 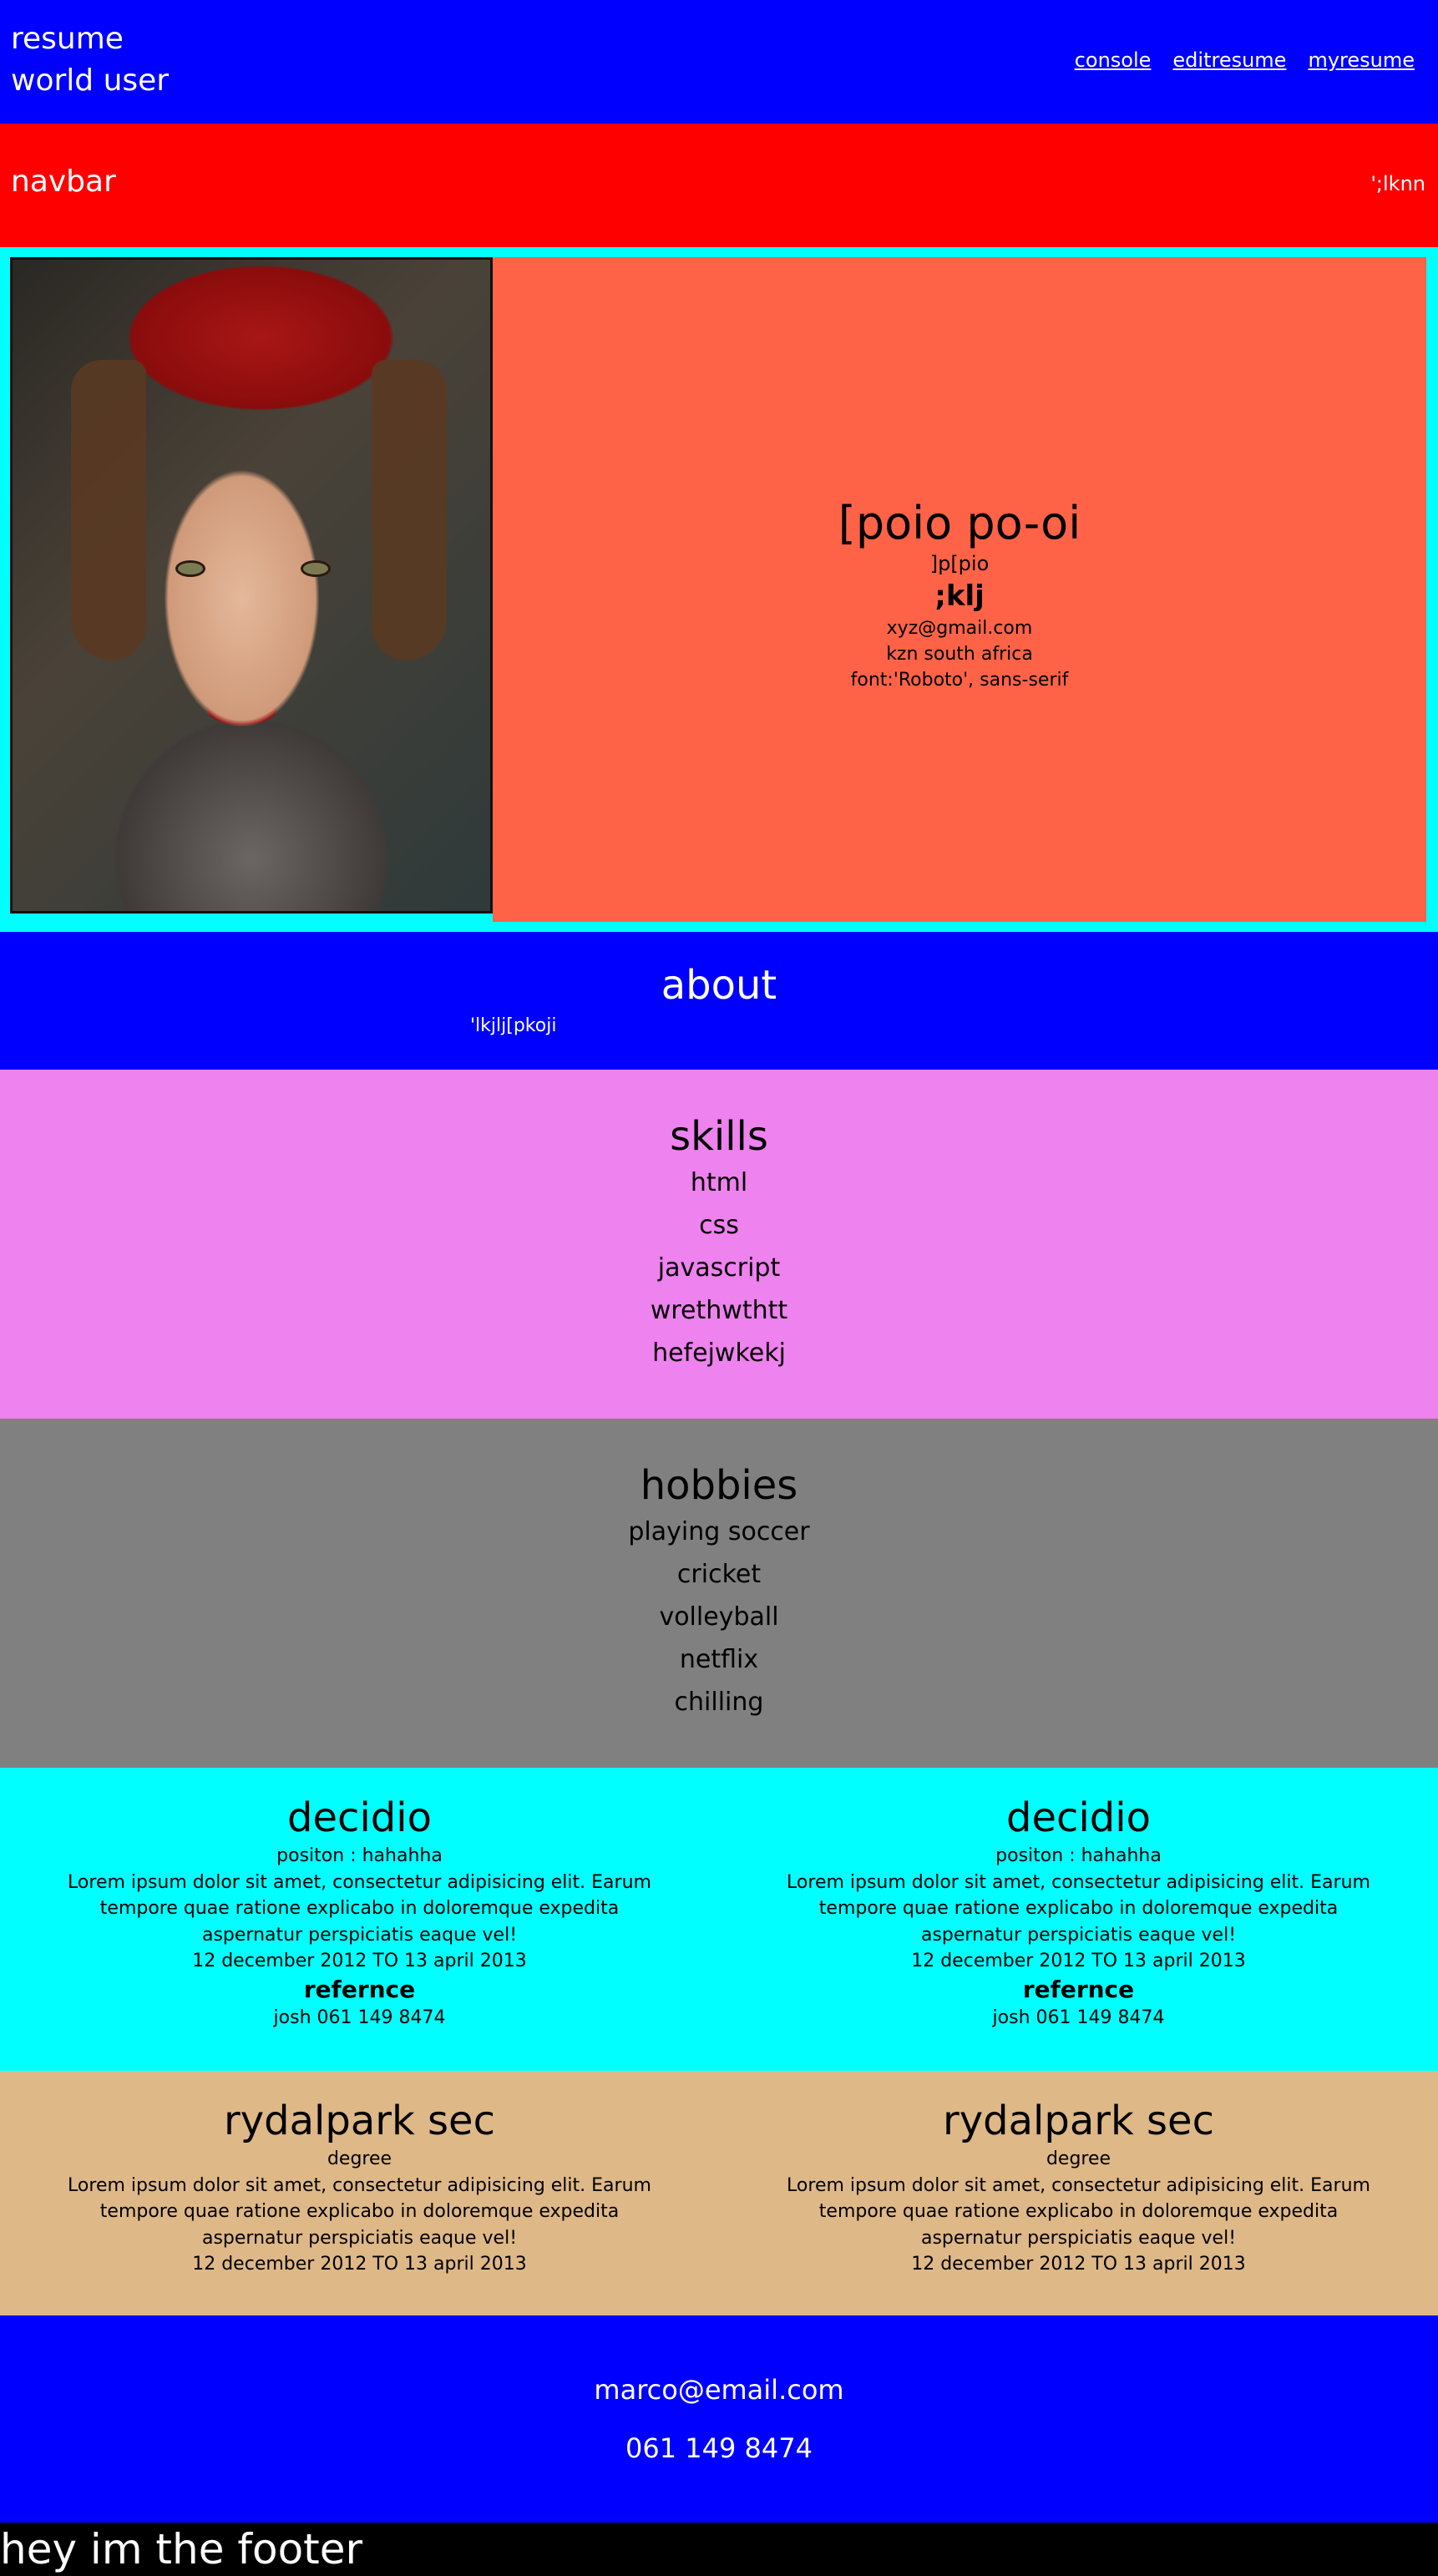 I want to click on skill-item: html, so click(x=719, y=1182).